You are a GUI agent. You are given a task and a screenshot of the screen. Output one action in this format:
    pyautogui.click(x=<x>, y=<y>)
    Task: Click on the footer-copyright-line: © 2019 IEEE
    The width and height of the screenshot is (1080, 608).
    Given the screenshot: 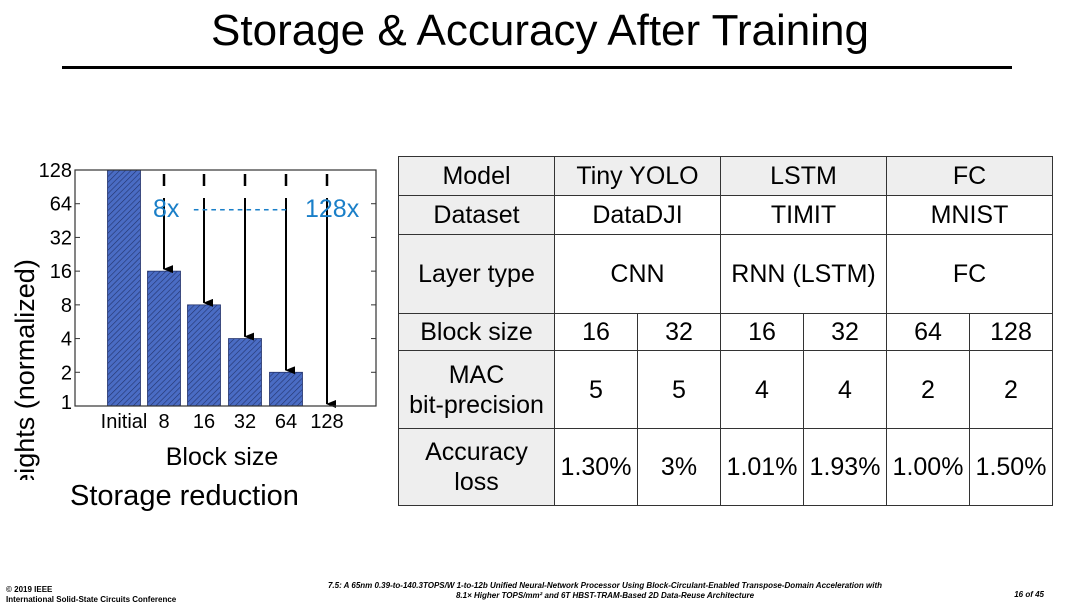 What is the action you would take?
    pyautogui.click(x=29, y=589)
    